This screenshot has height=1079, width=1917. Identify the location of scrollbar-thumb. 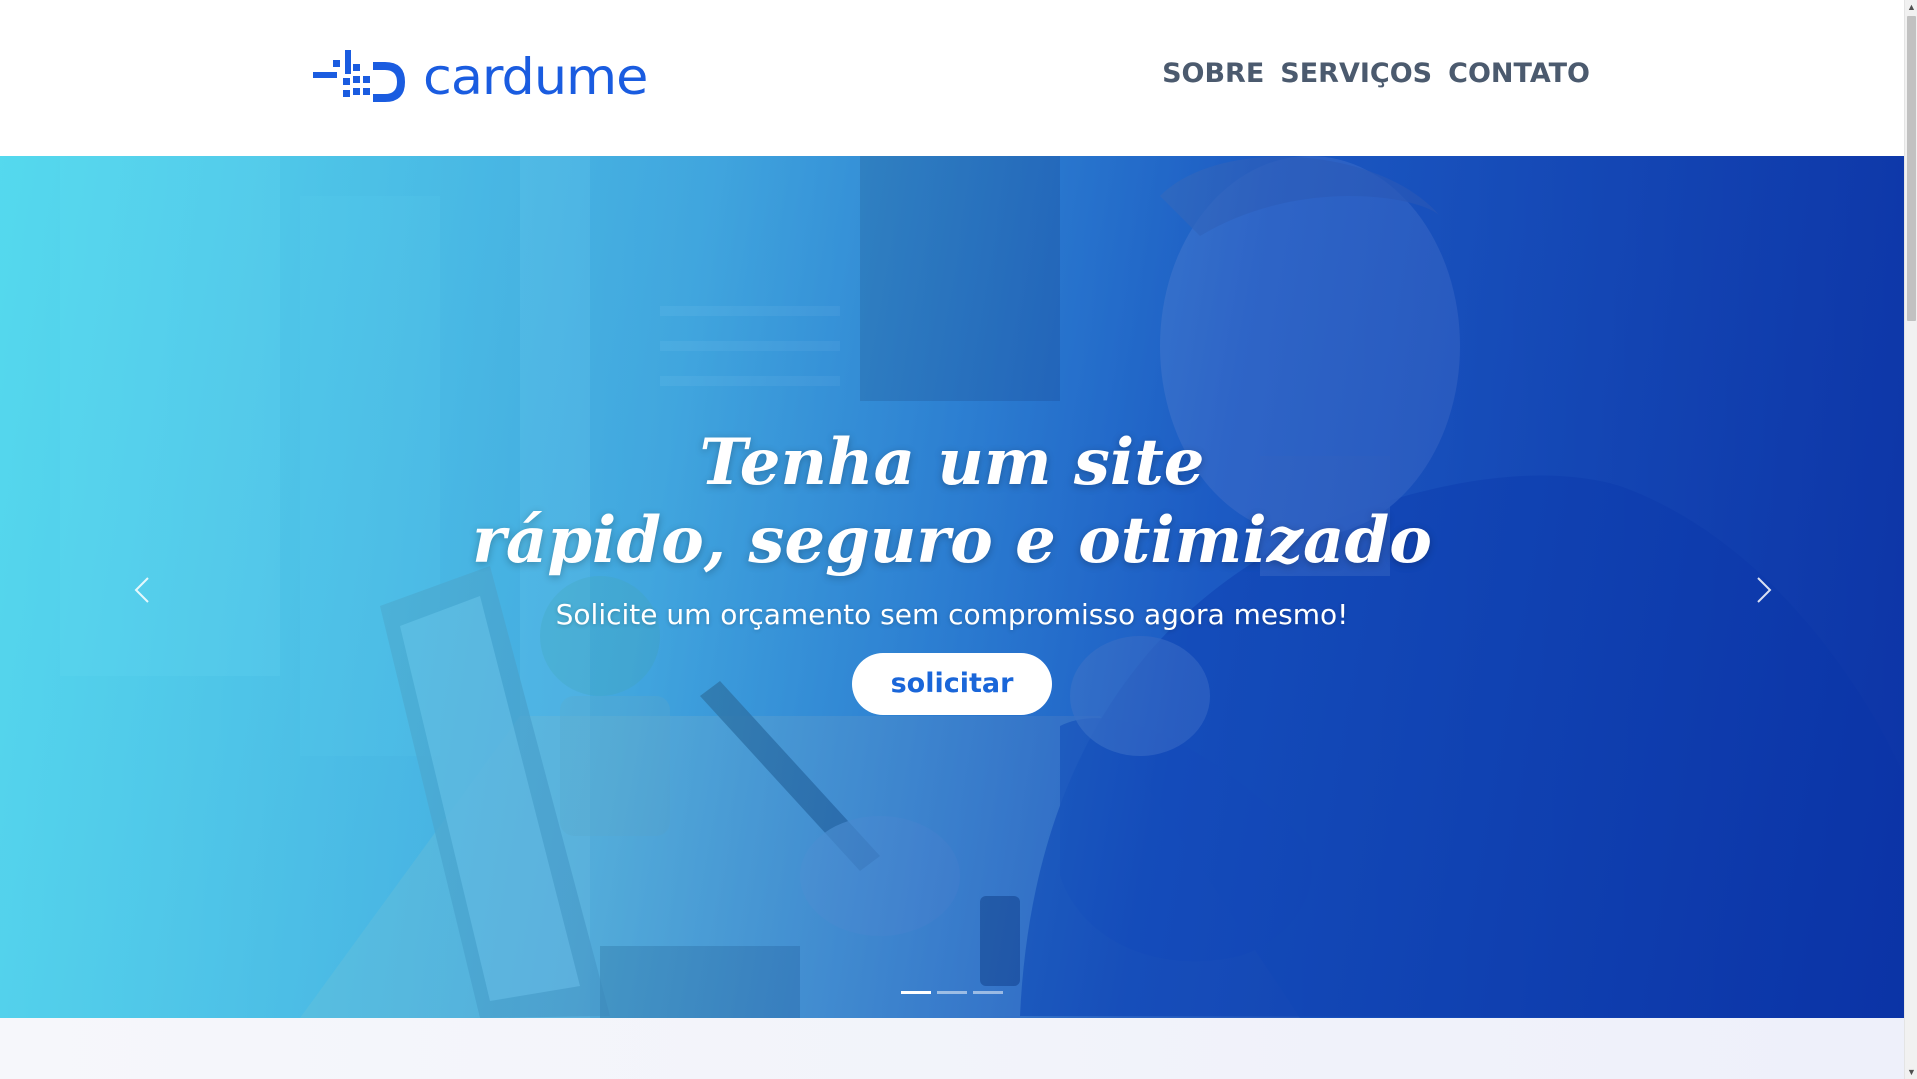
(1911, 168).